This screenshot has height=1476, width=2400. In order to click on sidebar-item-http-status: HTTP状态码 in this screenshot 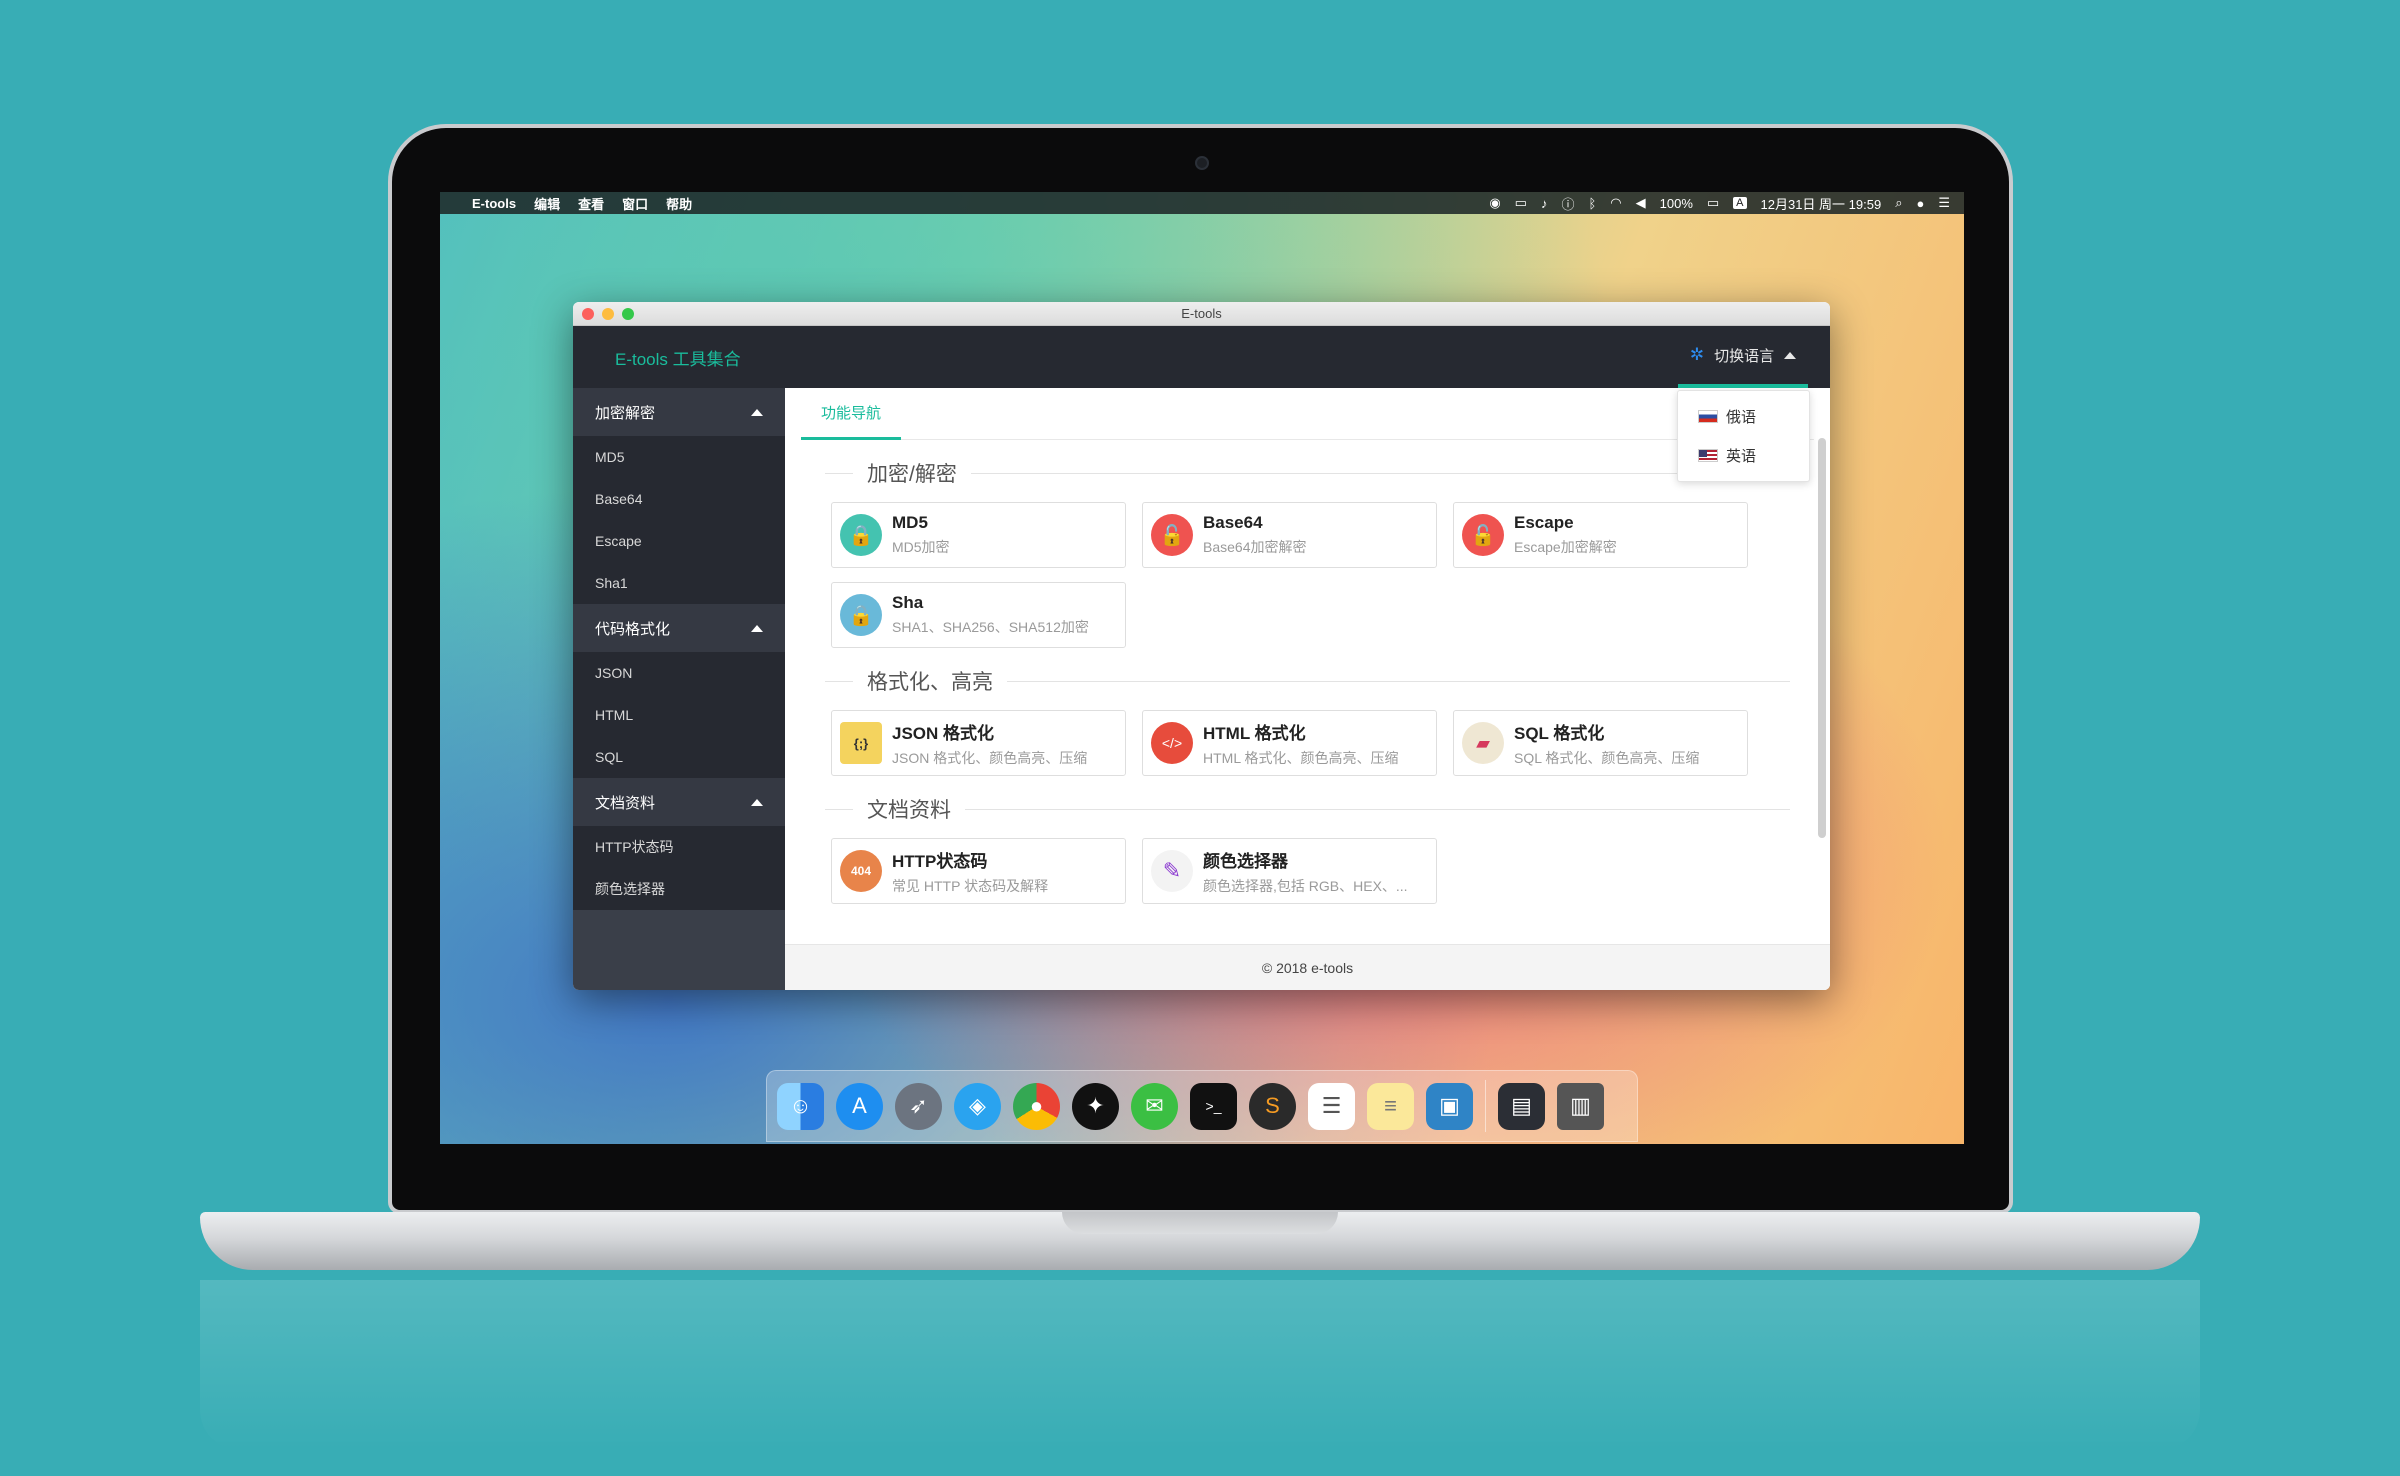, I will do `click(679, 847)`.